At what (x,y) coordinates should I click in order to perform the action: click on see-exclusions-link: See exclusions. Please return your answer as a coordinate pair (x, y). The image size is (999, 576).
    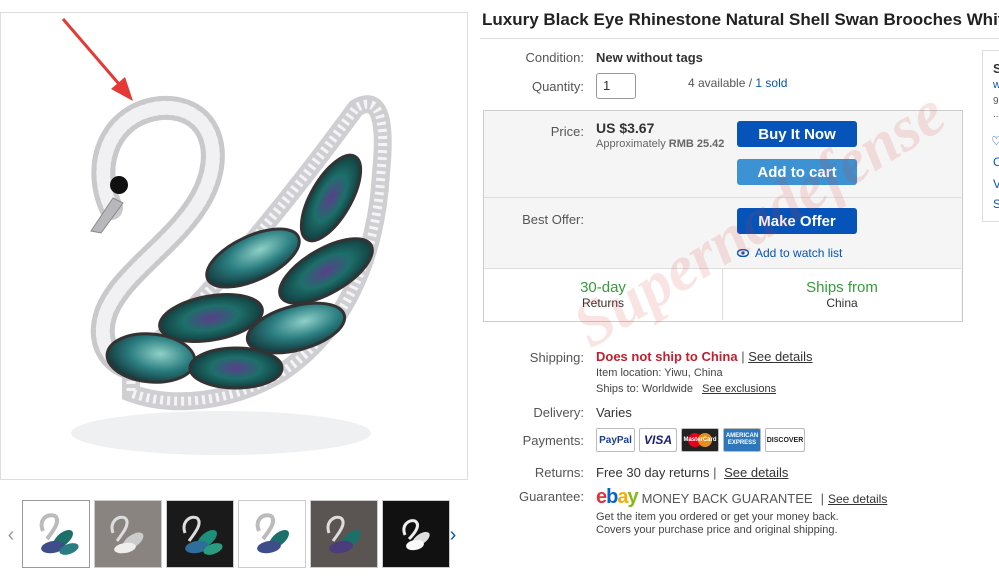
    Looking at the image, I should click on (739, 389).